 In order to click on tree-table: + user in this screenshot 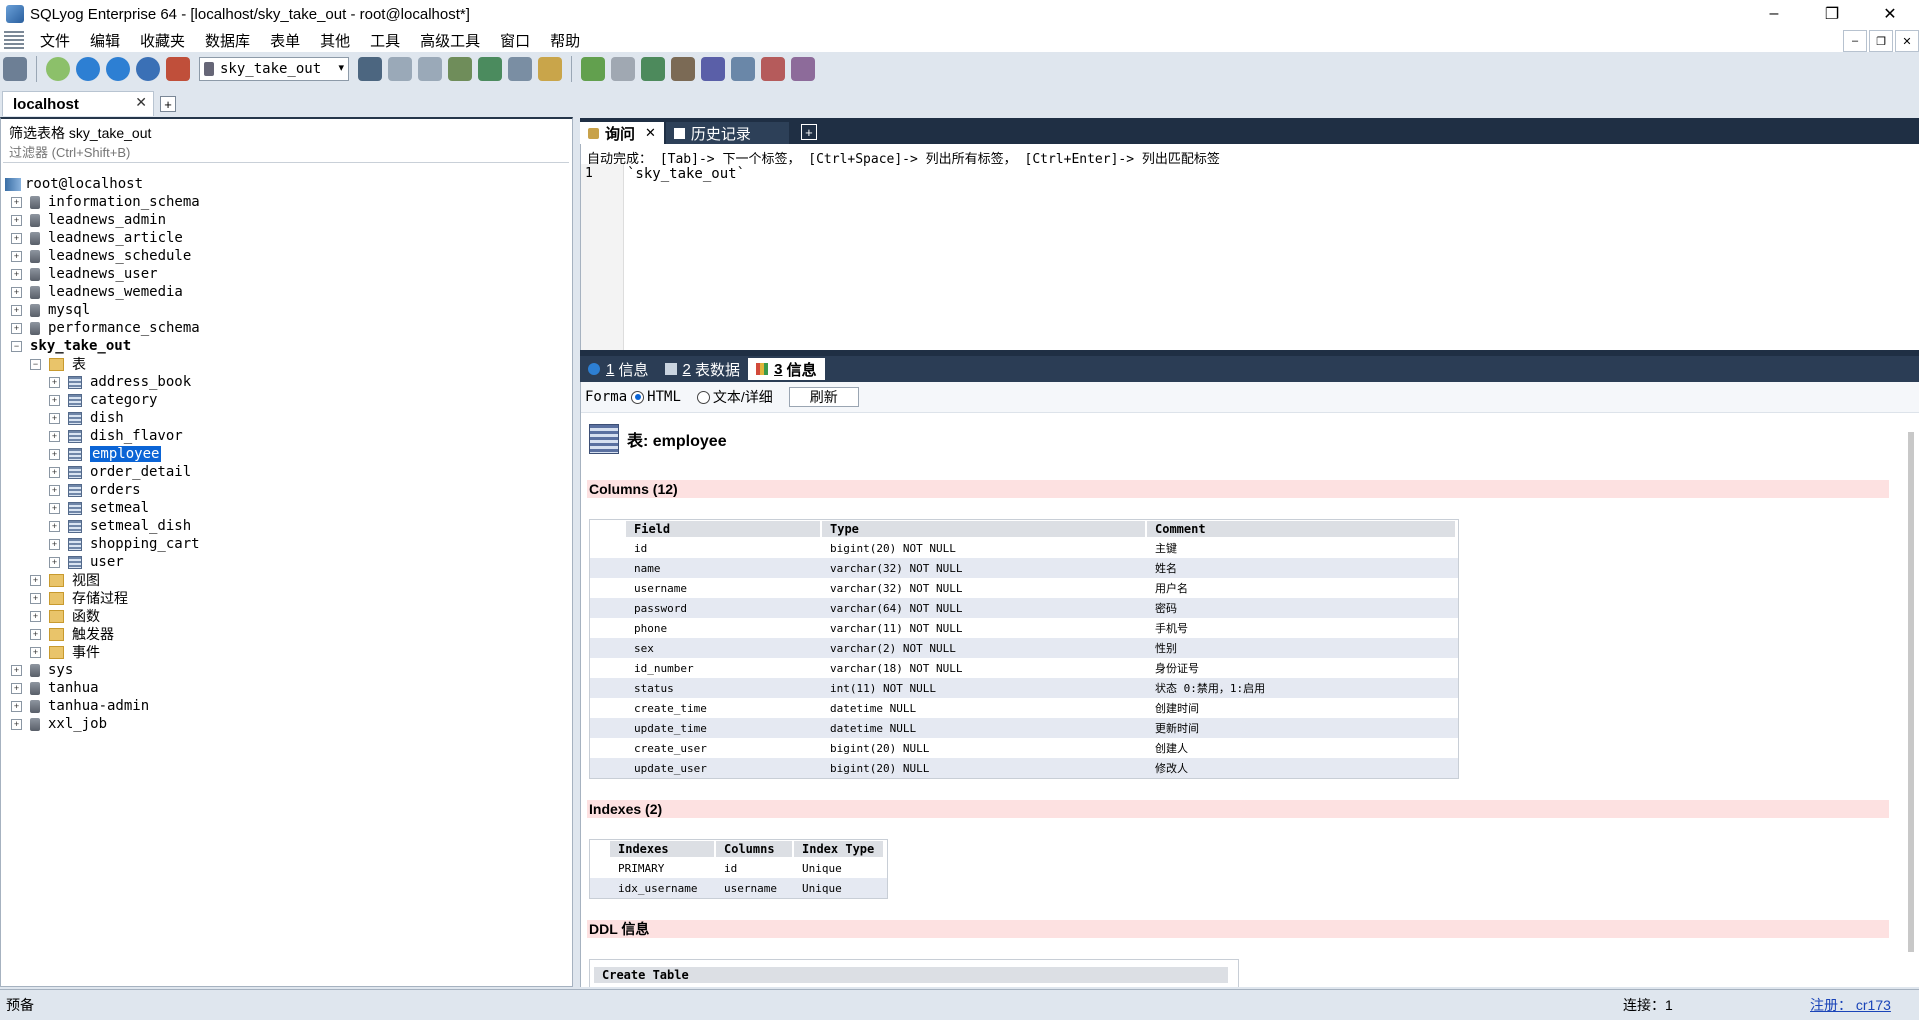, I will do `click(286, 562)`.